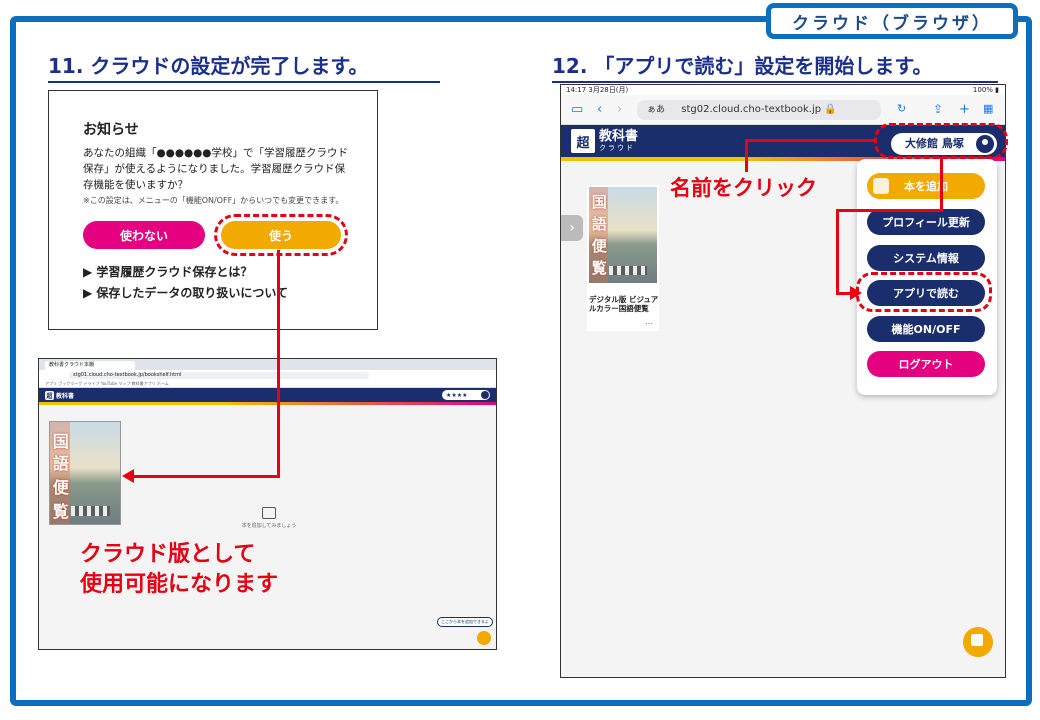 This screenshot has width=1040, height=720. What do you see at coordinates (213, 200) in the screenshot?
I see `dialog-note: ※この設定は、メニューの「機能ON/OFF」からいつでも変更できます。` at bounding box center [213, 200].